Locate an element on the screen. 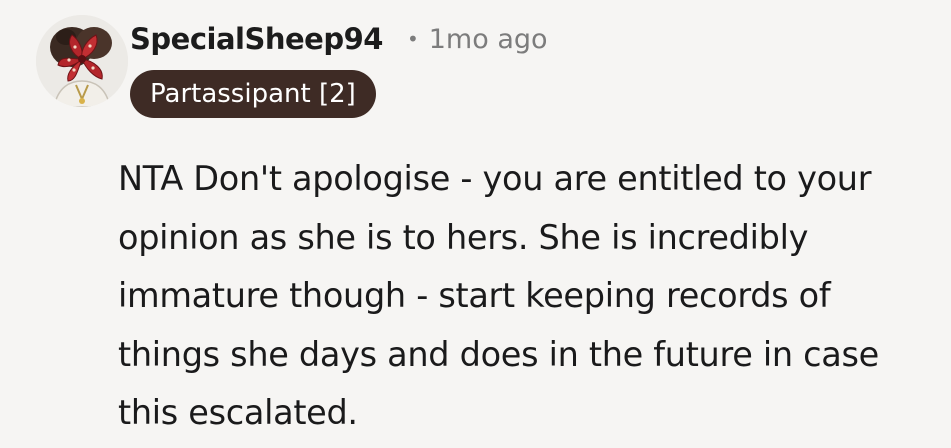  user-avatar is located at coordinates (82, 61).